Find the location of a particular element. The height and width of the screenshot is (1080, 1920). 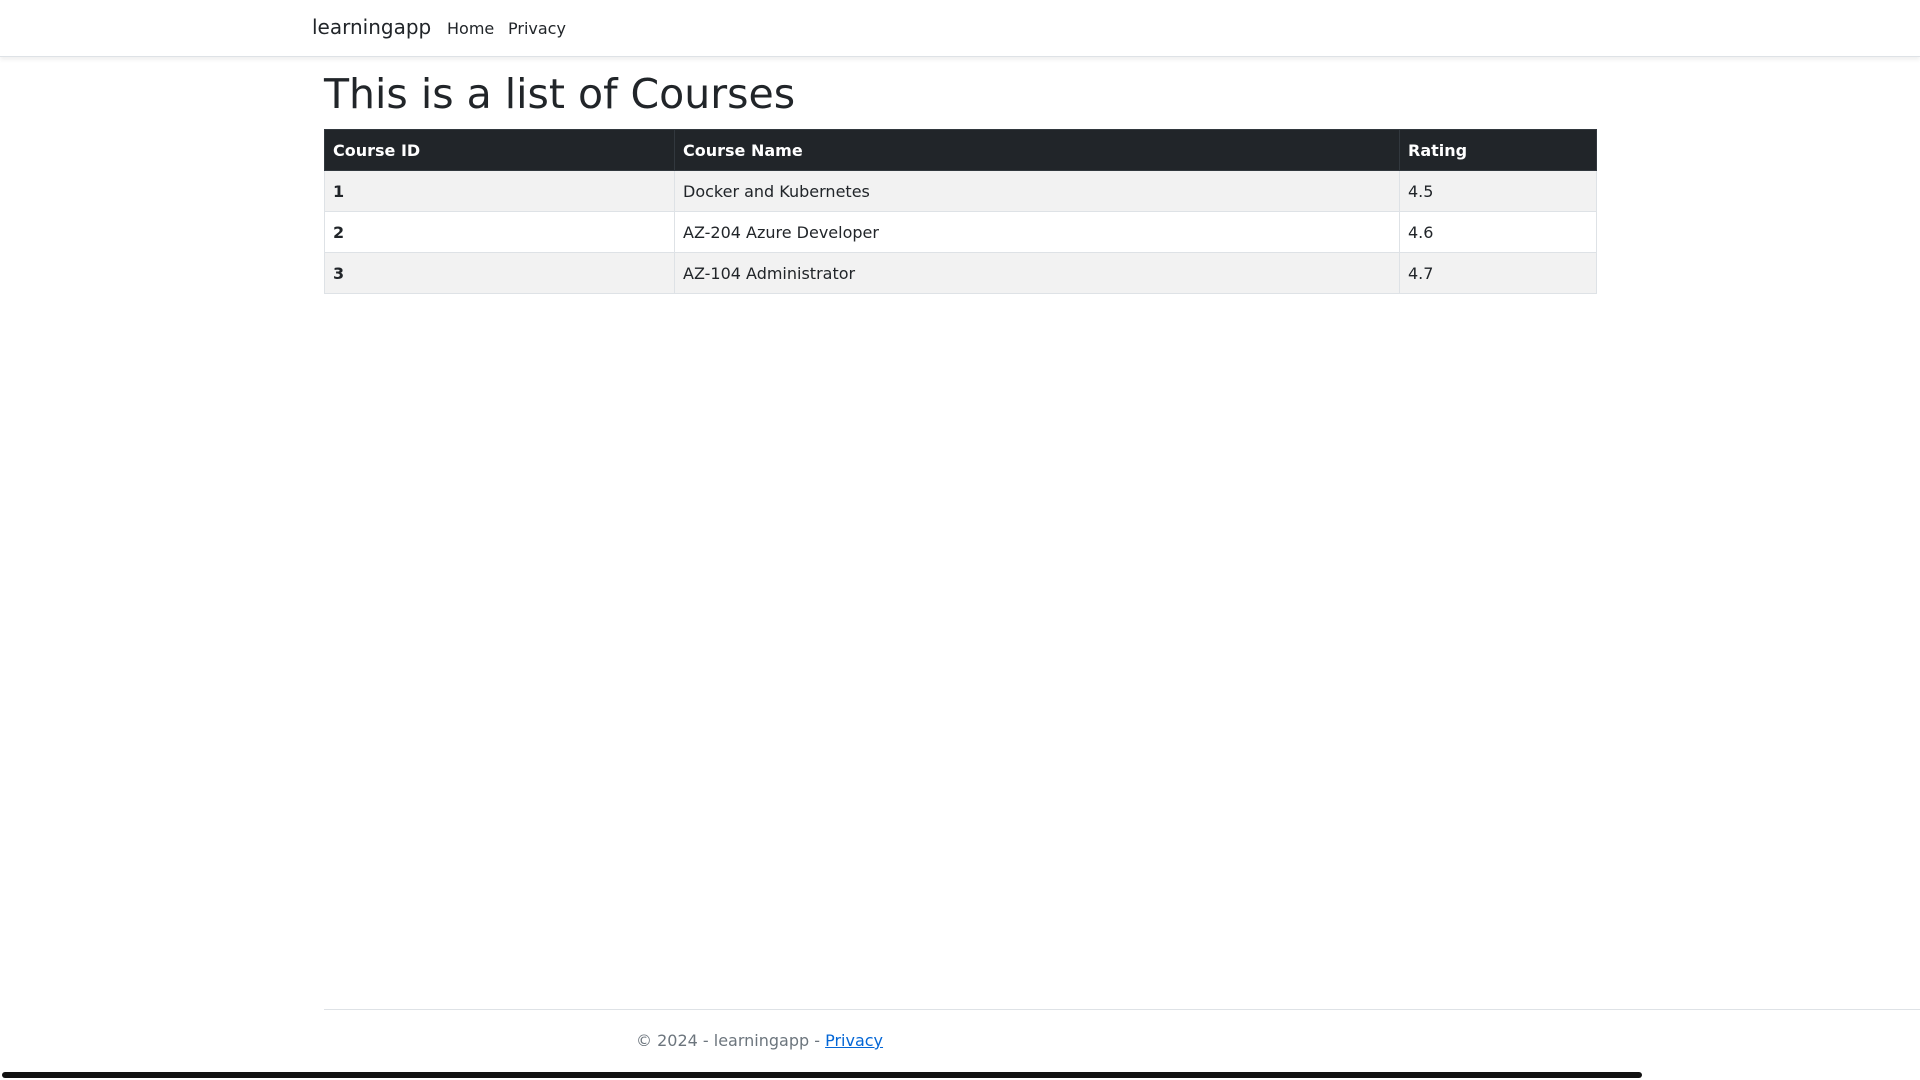

rating-cell: 4.5 is located at coordinates (1498, 191).